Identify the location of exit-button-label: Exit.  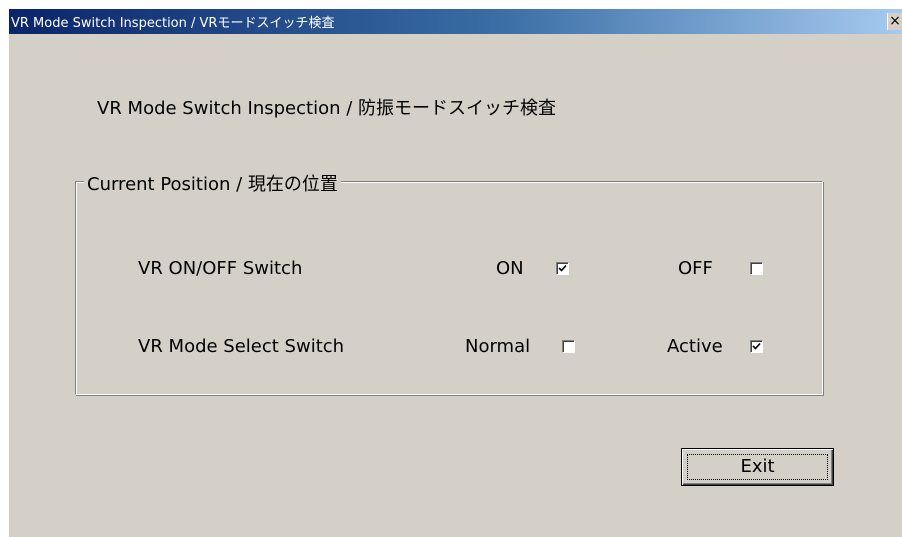
(757, 466).